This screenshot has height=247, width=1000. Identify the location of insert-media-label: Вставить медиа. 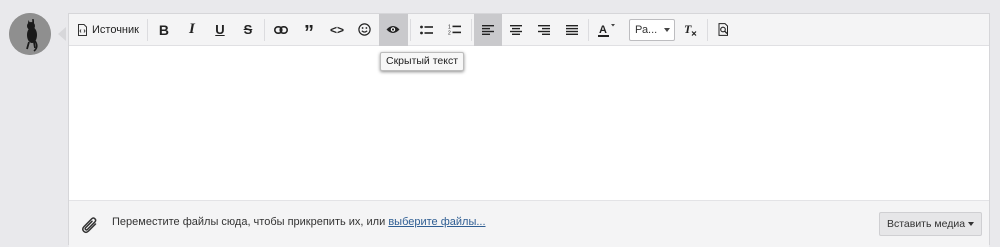
(926, 224).